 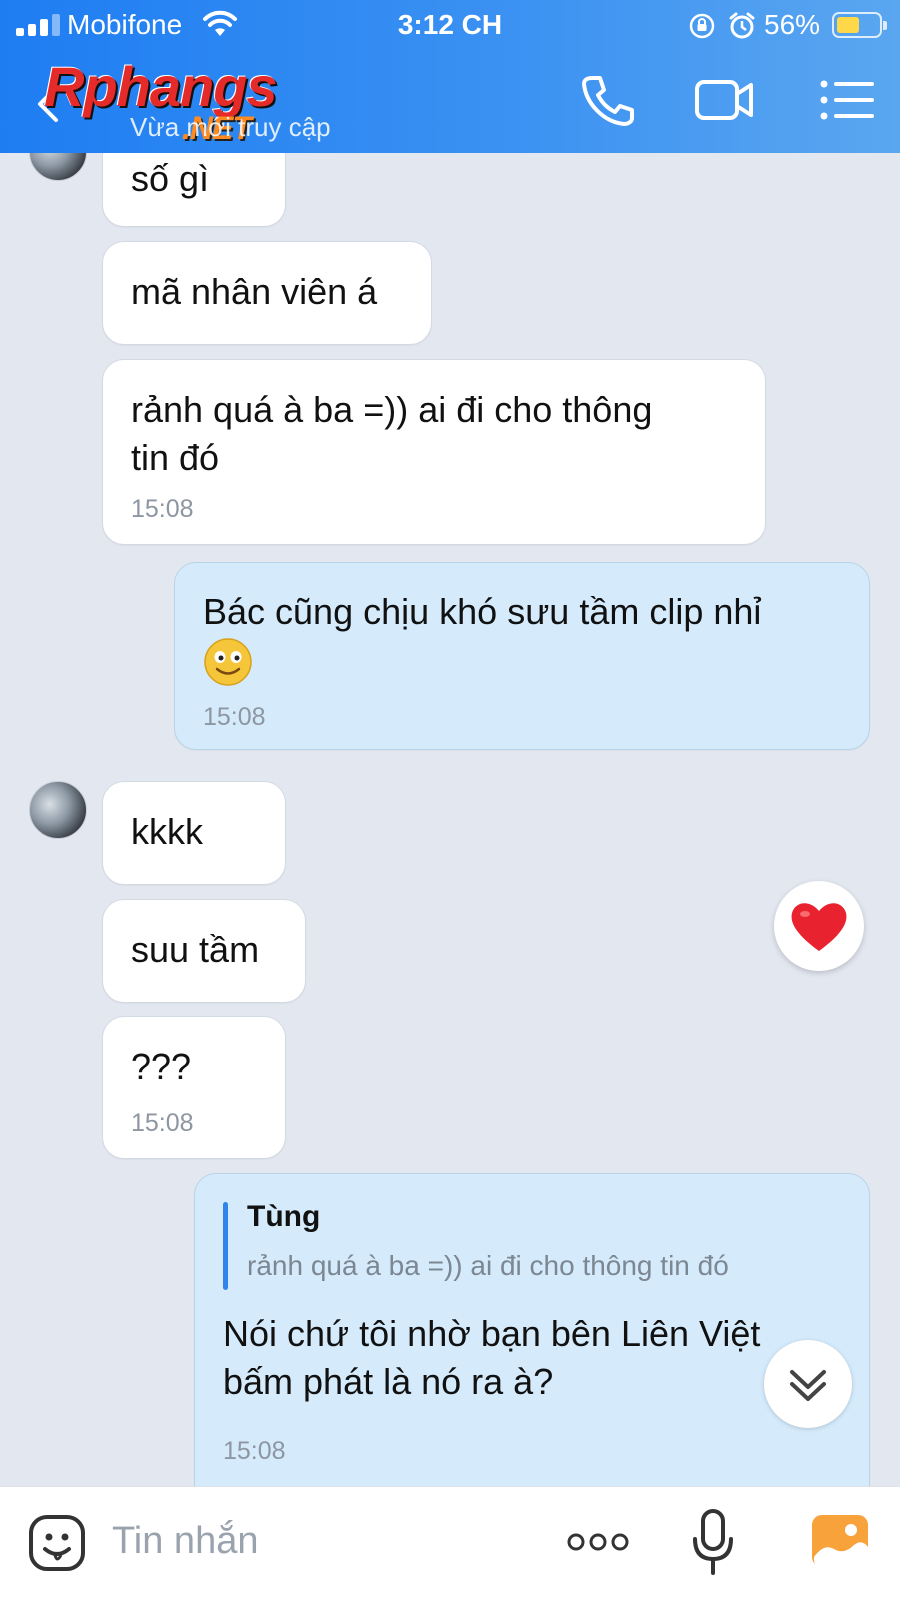 I want to click on message-bubble: suu tầm, so click(x=204, y=951).